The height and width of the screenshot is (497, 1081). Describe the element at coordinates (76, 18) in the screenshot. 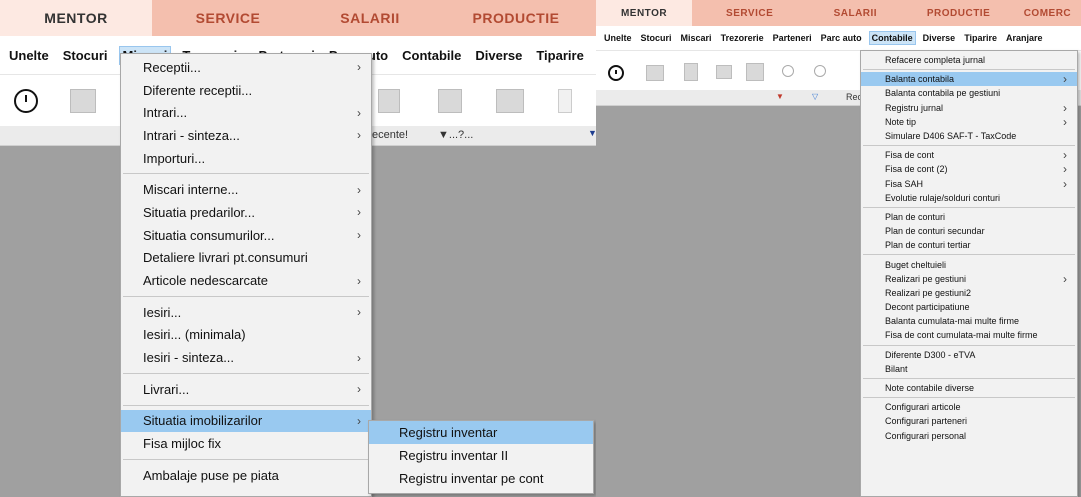

I see `tab-mentor: MENTOR` at that location.